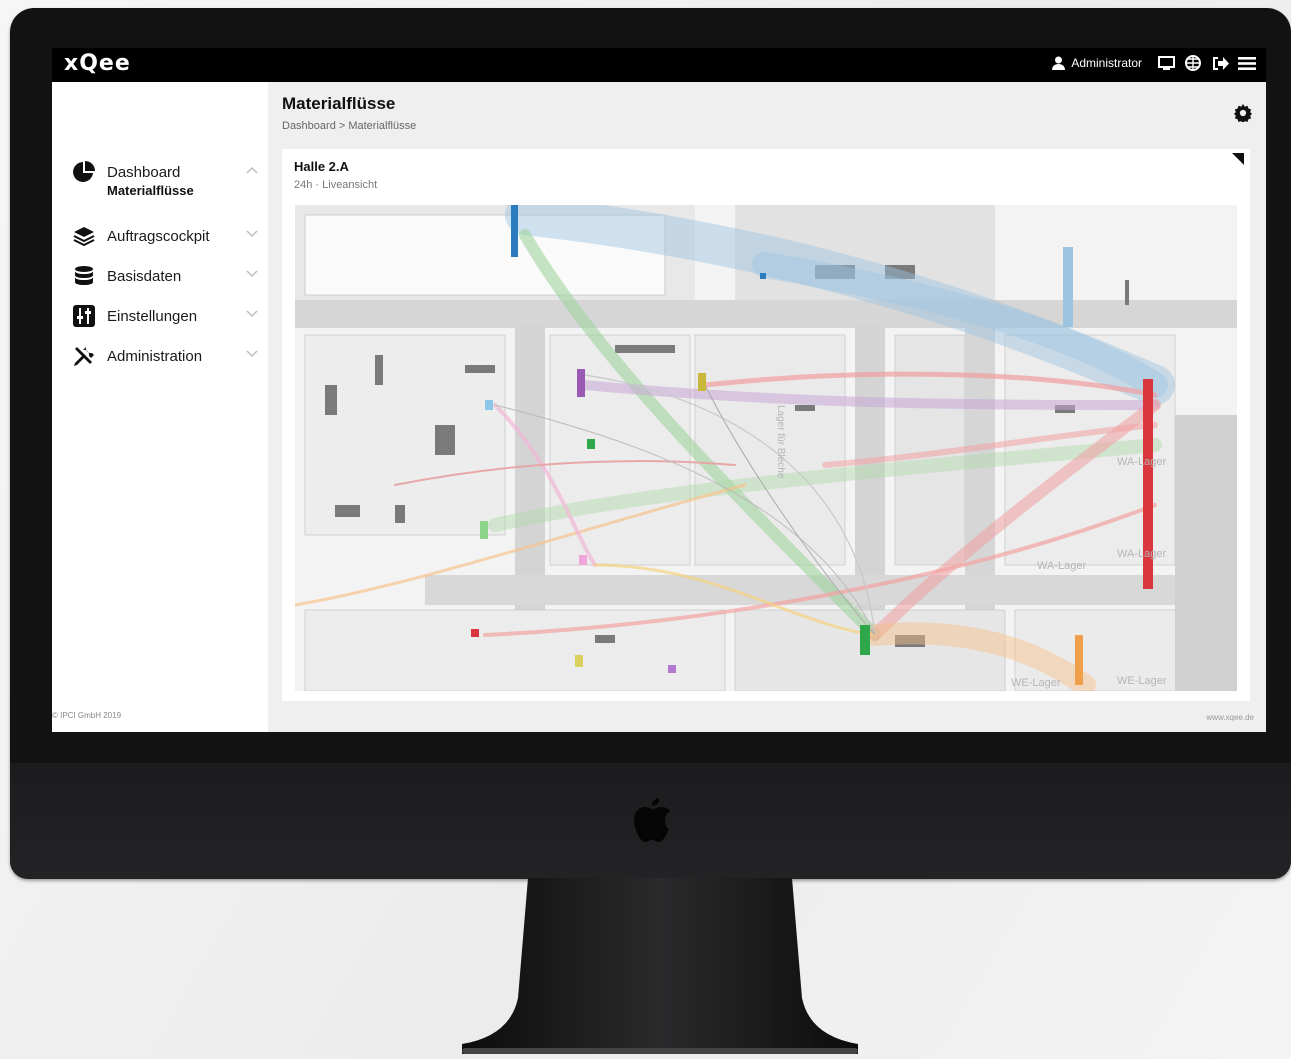 This screenshot has height=1059, width=1291. Describe the element at coordinates (1106, 63) in the screenshot. I see `user-name: Administrator` at that location.